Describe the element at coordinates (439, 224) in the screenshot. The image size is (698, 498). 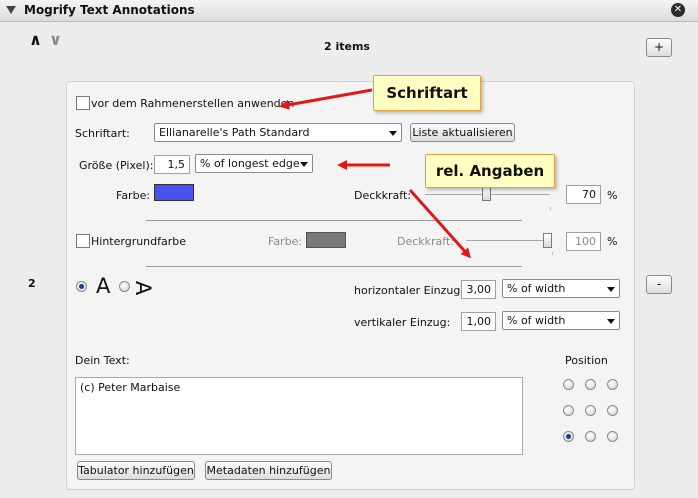
I see `arrow-to-indent` at that location.